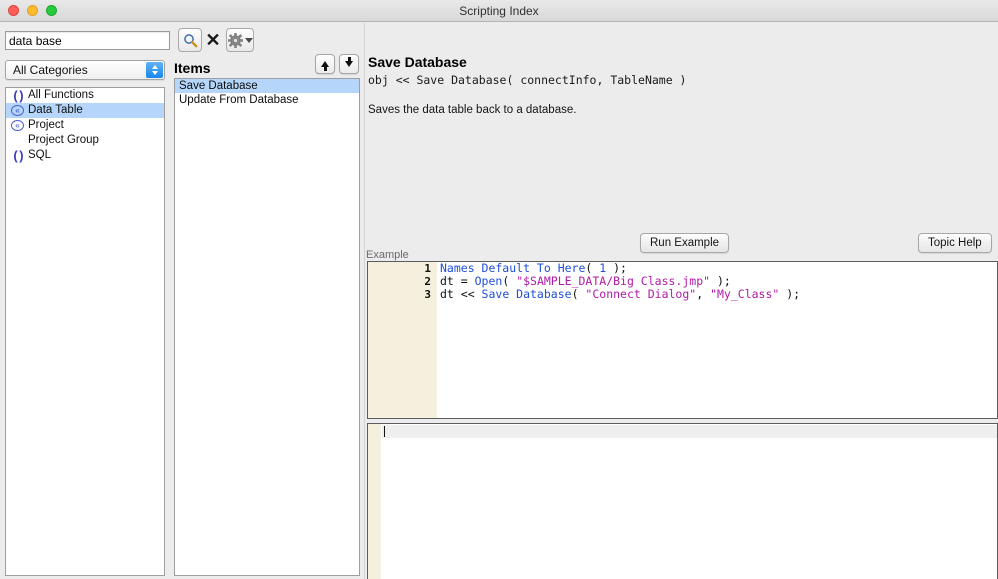 This screenshot has width=998, height=579. What do you see at coordinates (703, 294) in the screenshot?
I see `code-token: ,` at bounding box center [703, 294].